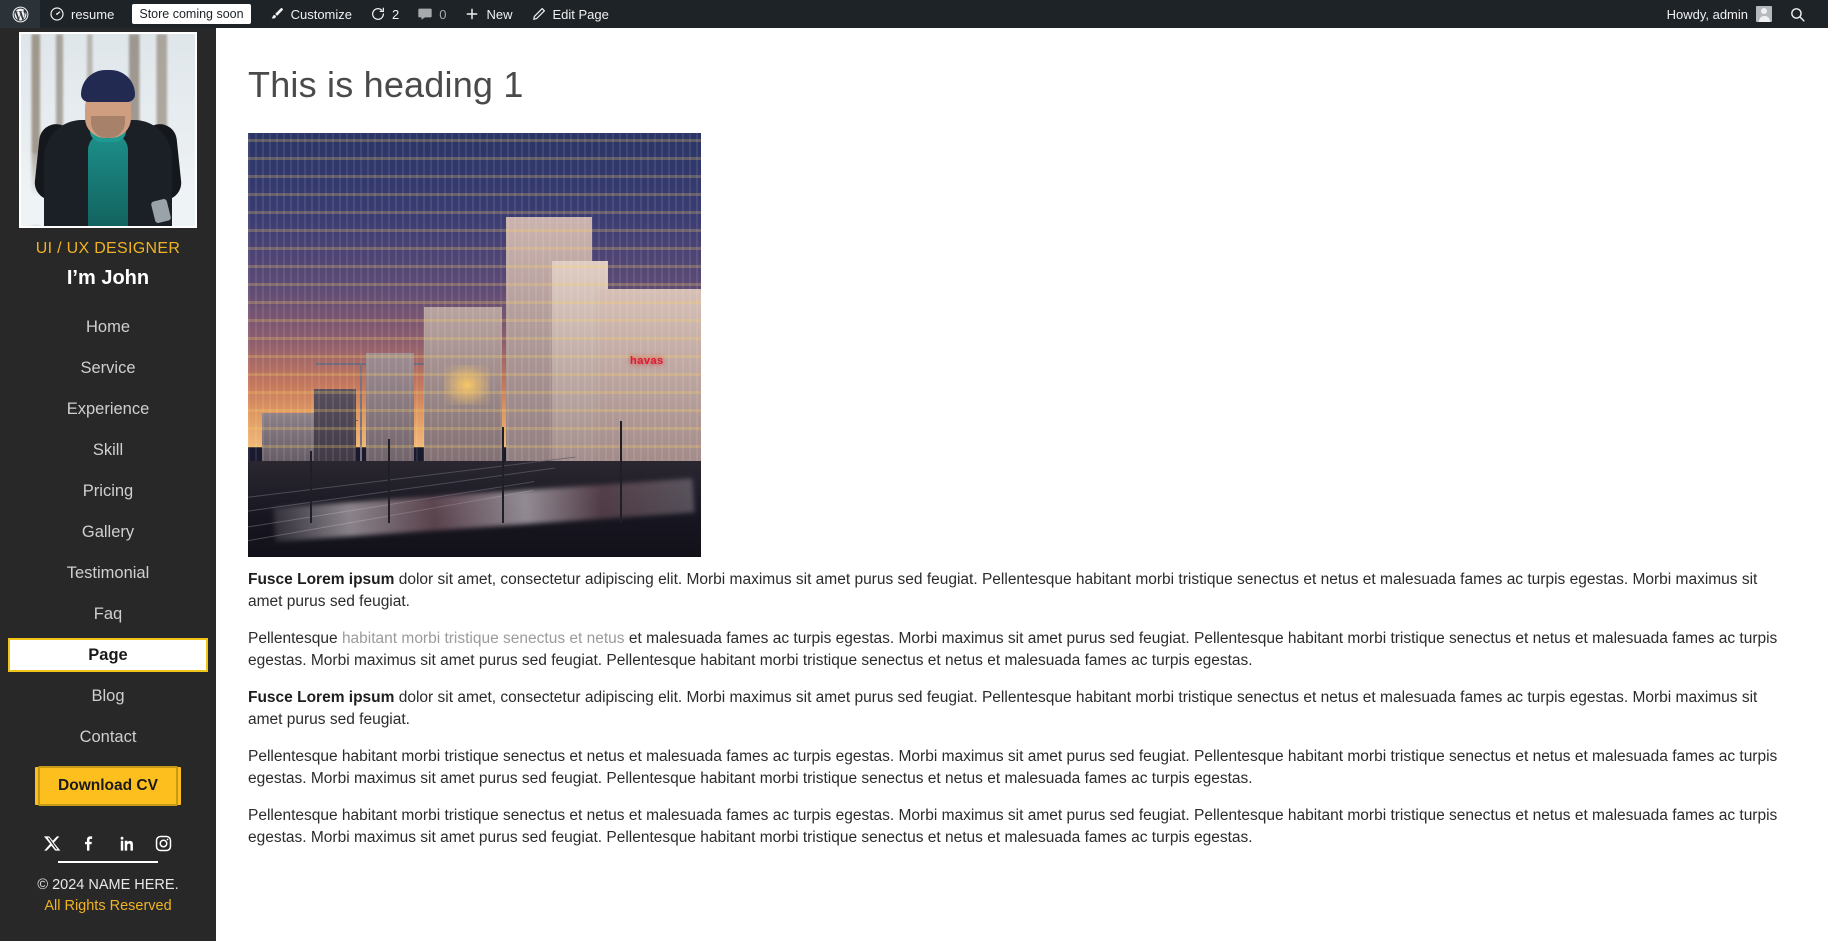 This screenshot has height=941, width=1828. Describe the element at coordinates (108, 248) in the screenshot. I see `profile-role: UI / UX DESIGNER` at that location.